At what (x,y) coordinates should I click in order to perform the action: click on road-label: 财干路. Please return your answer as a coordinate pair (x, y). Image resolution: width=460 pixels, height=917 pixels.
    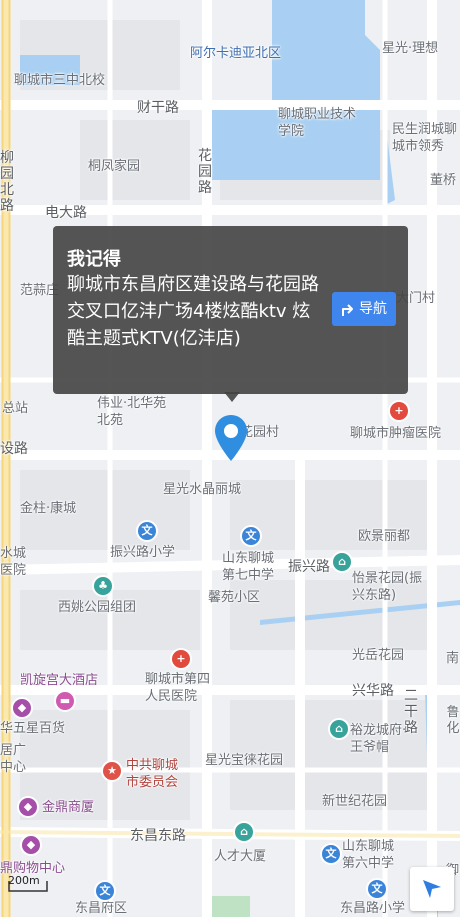
    Looking at the image, I should click on (158, 108).